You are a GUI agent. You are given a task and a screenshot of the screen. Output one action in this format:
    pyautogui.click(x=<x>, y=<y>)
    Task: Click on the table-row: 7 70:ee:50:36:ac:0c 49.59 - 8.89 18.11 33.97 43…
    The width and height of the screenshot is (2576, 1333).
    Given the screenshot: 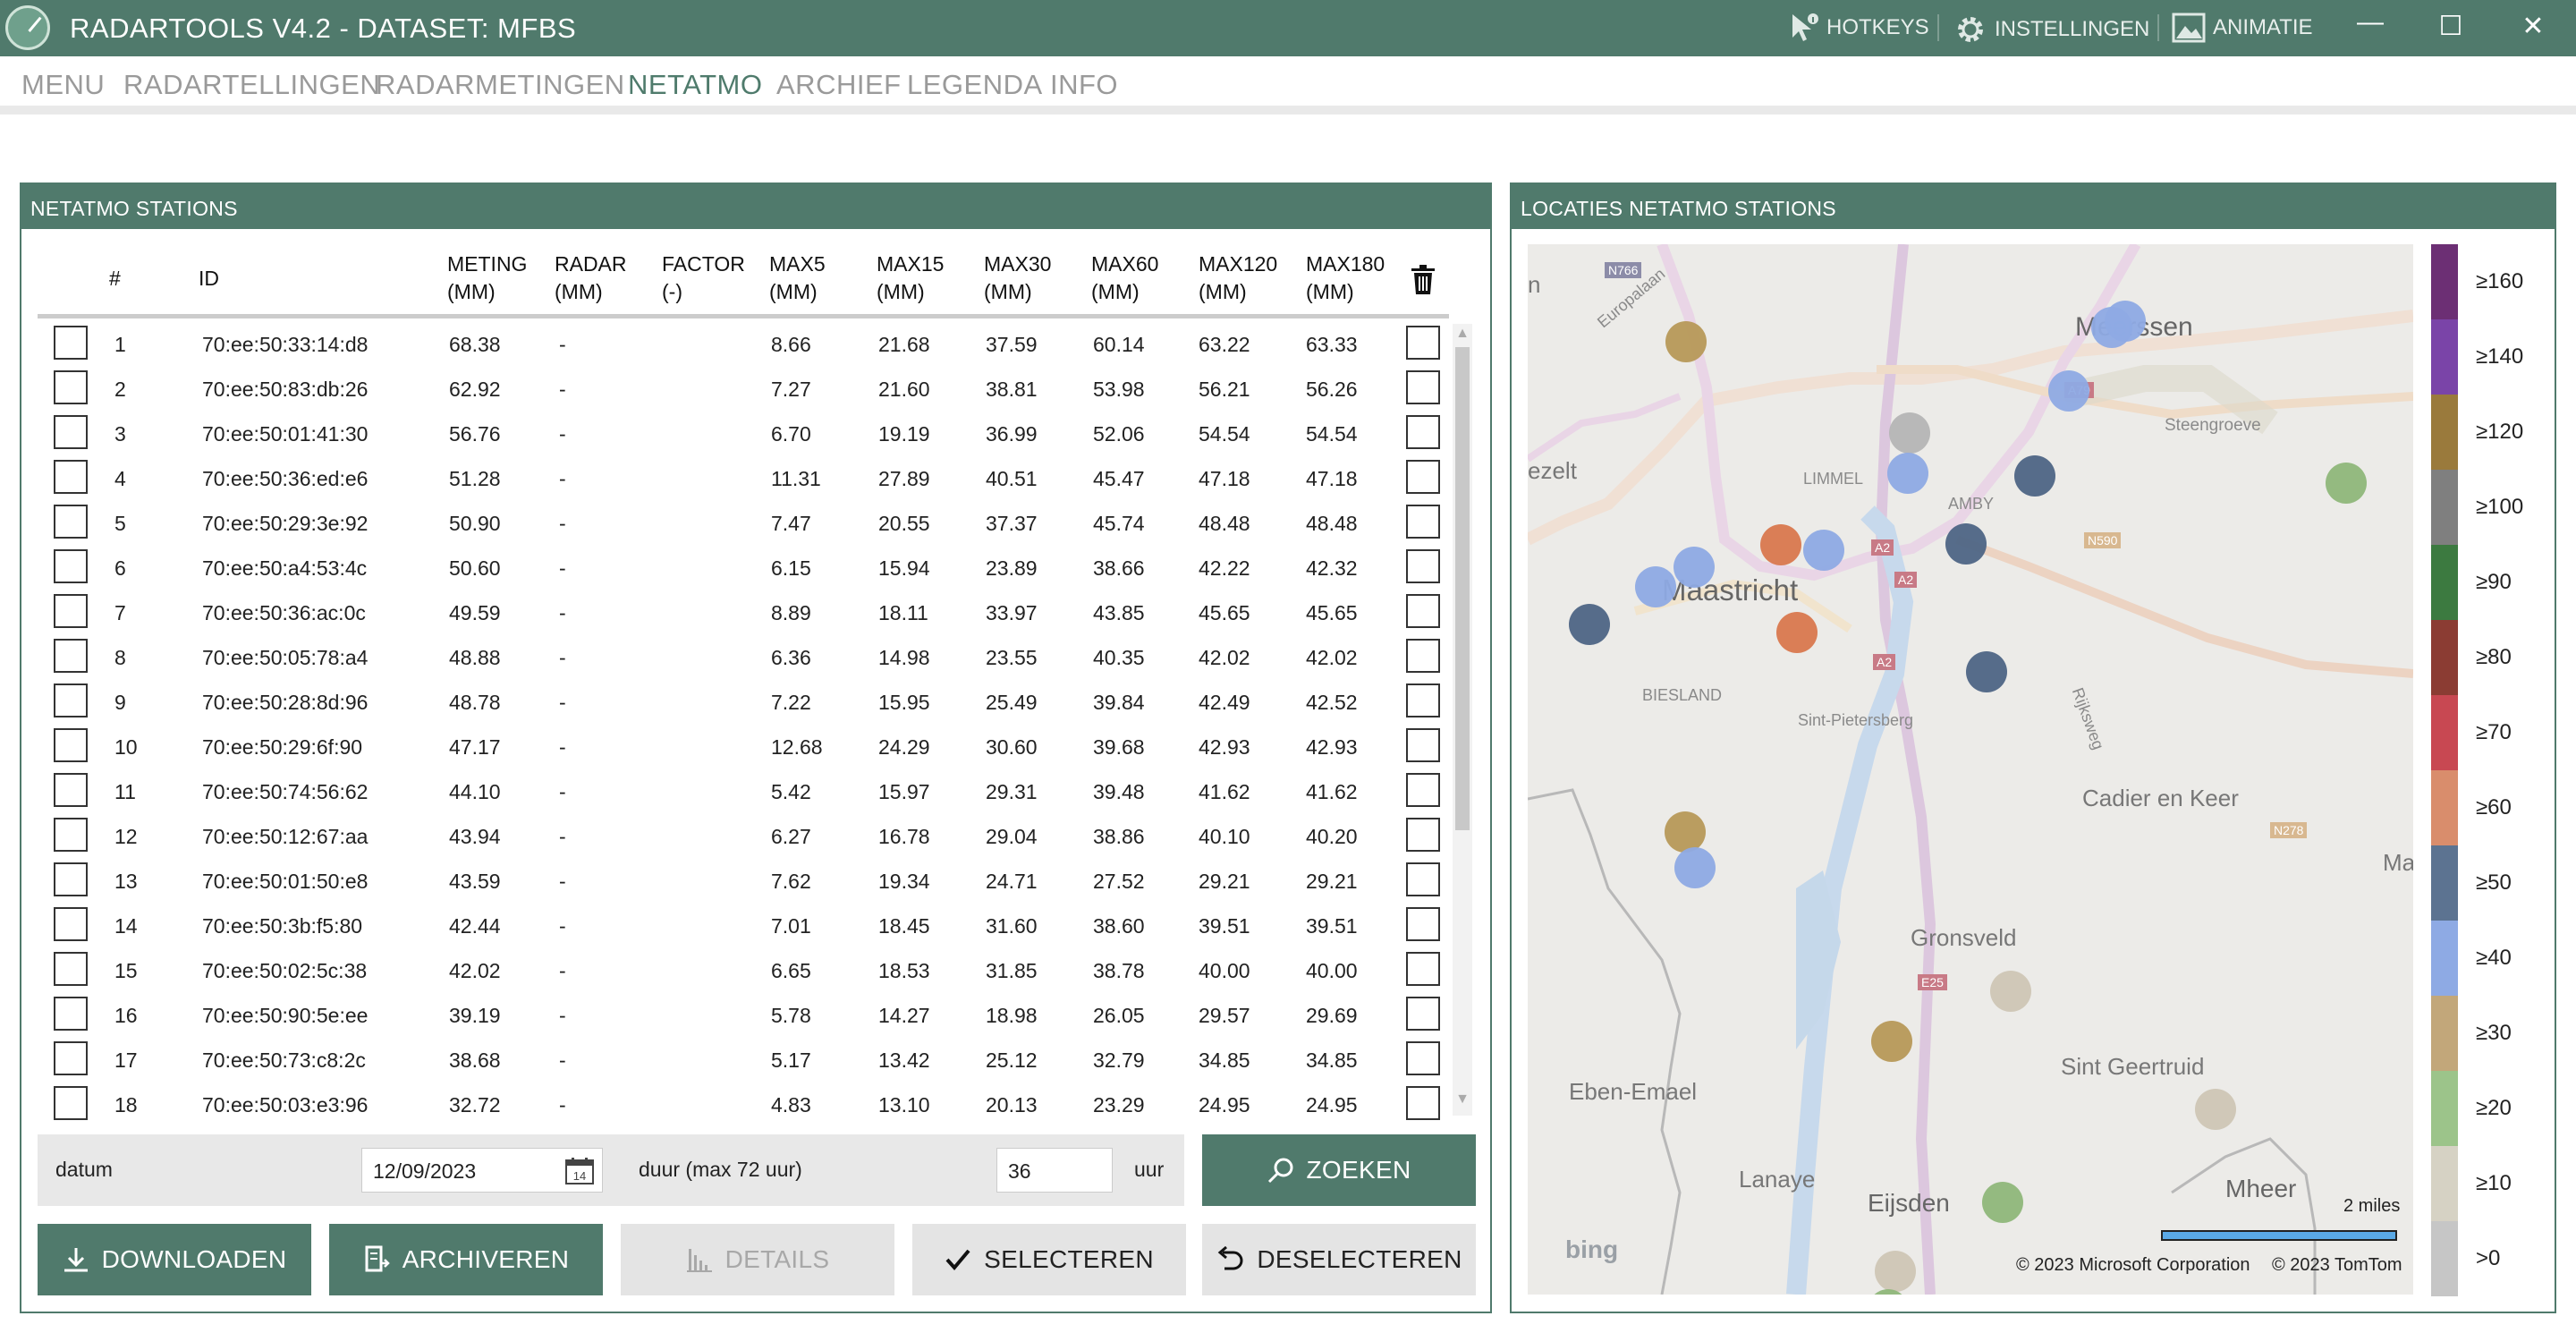 What is the action you would take?
    pyautogui.click(x=743, y=611)
    